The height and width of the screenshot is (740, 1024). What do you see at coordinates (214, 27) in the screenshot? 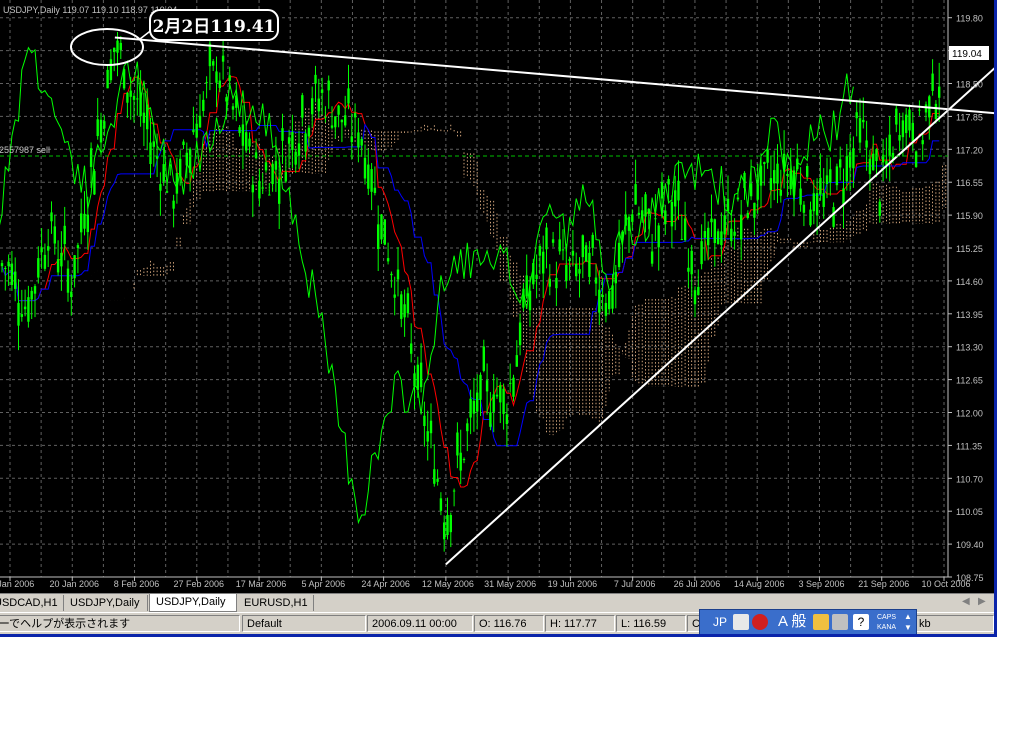
I see `annotation-text: 2月2日119.41` at bounding box center [214, 27].